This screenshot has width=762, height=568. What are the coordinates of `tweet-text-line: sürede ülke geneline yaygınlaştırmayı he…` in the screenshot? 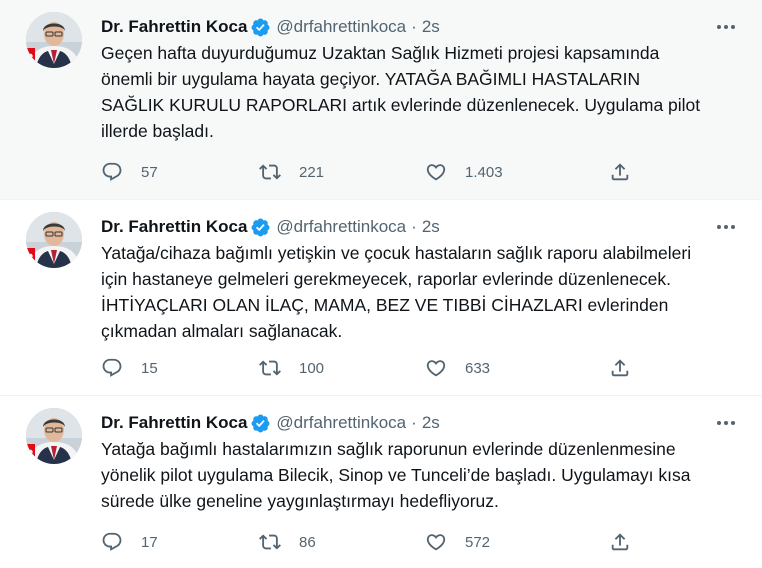 It's located at (300, 501).